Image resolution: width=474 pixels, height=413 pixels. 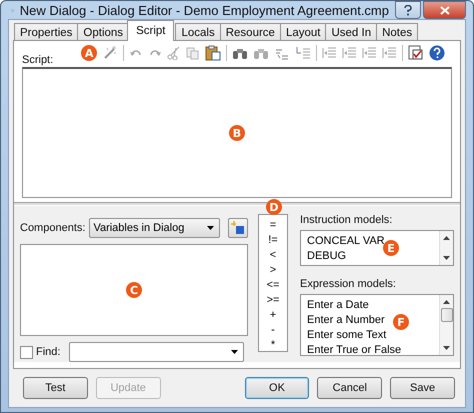 What do you see at coordinates (154, 228) in the screenshot?
I see `components-dropdown: Variables in Dialog` at bounding box center [154, 228].